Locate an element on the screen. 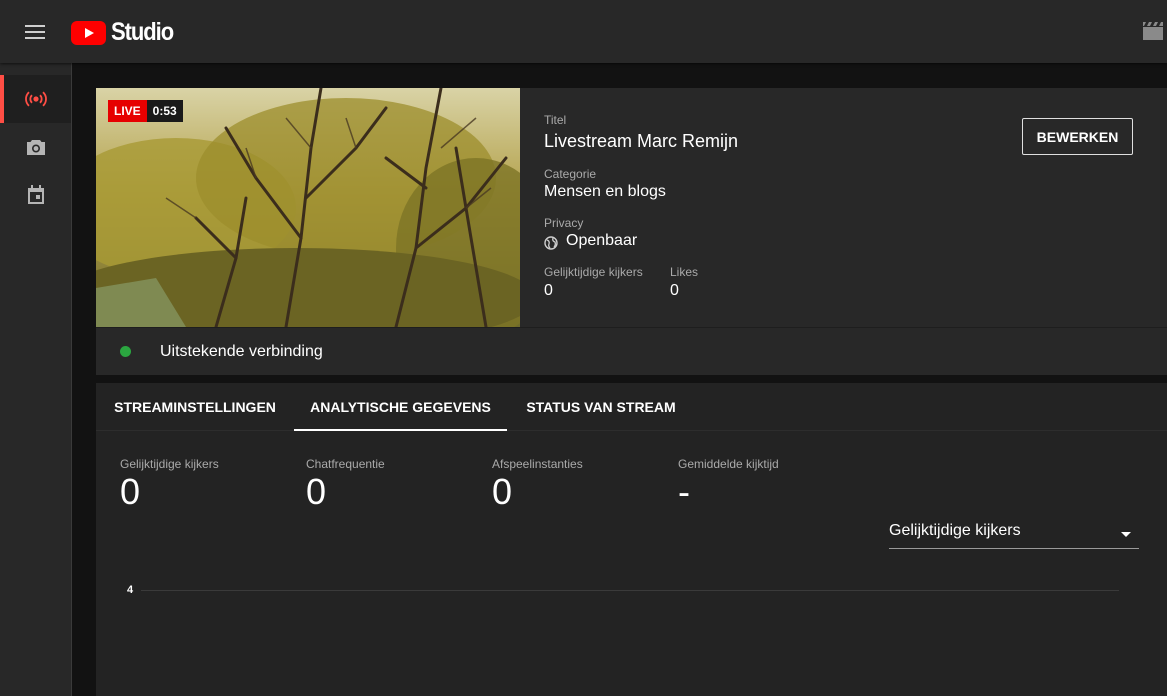 This screenshot has height=696, width=1167. connection-status-text: Uitstekende verbinding is located at coordinates (241, 351).